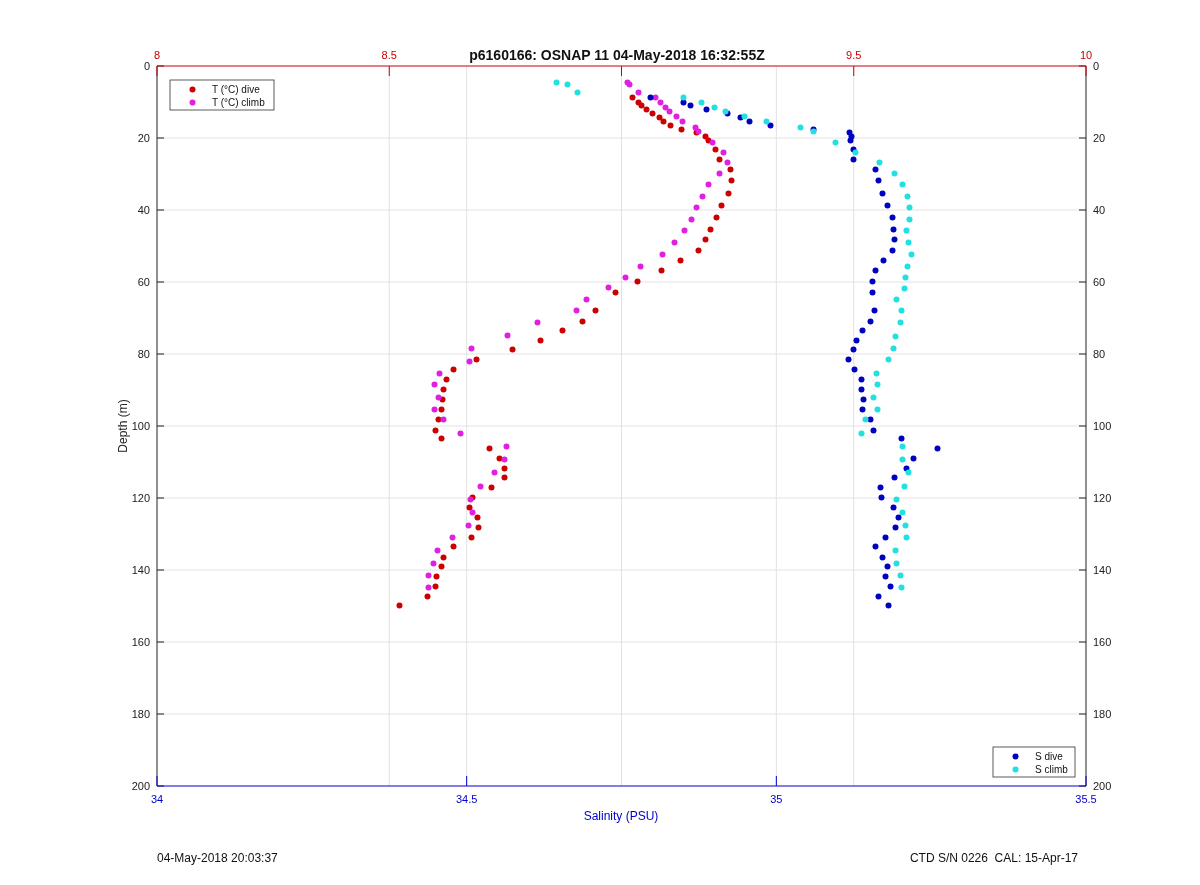  Describe the element at coordinates (776, 799) in the screenshot. I see `tick-label: 35` at that location.